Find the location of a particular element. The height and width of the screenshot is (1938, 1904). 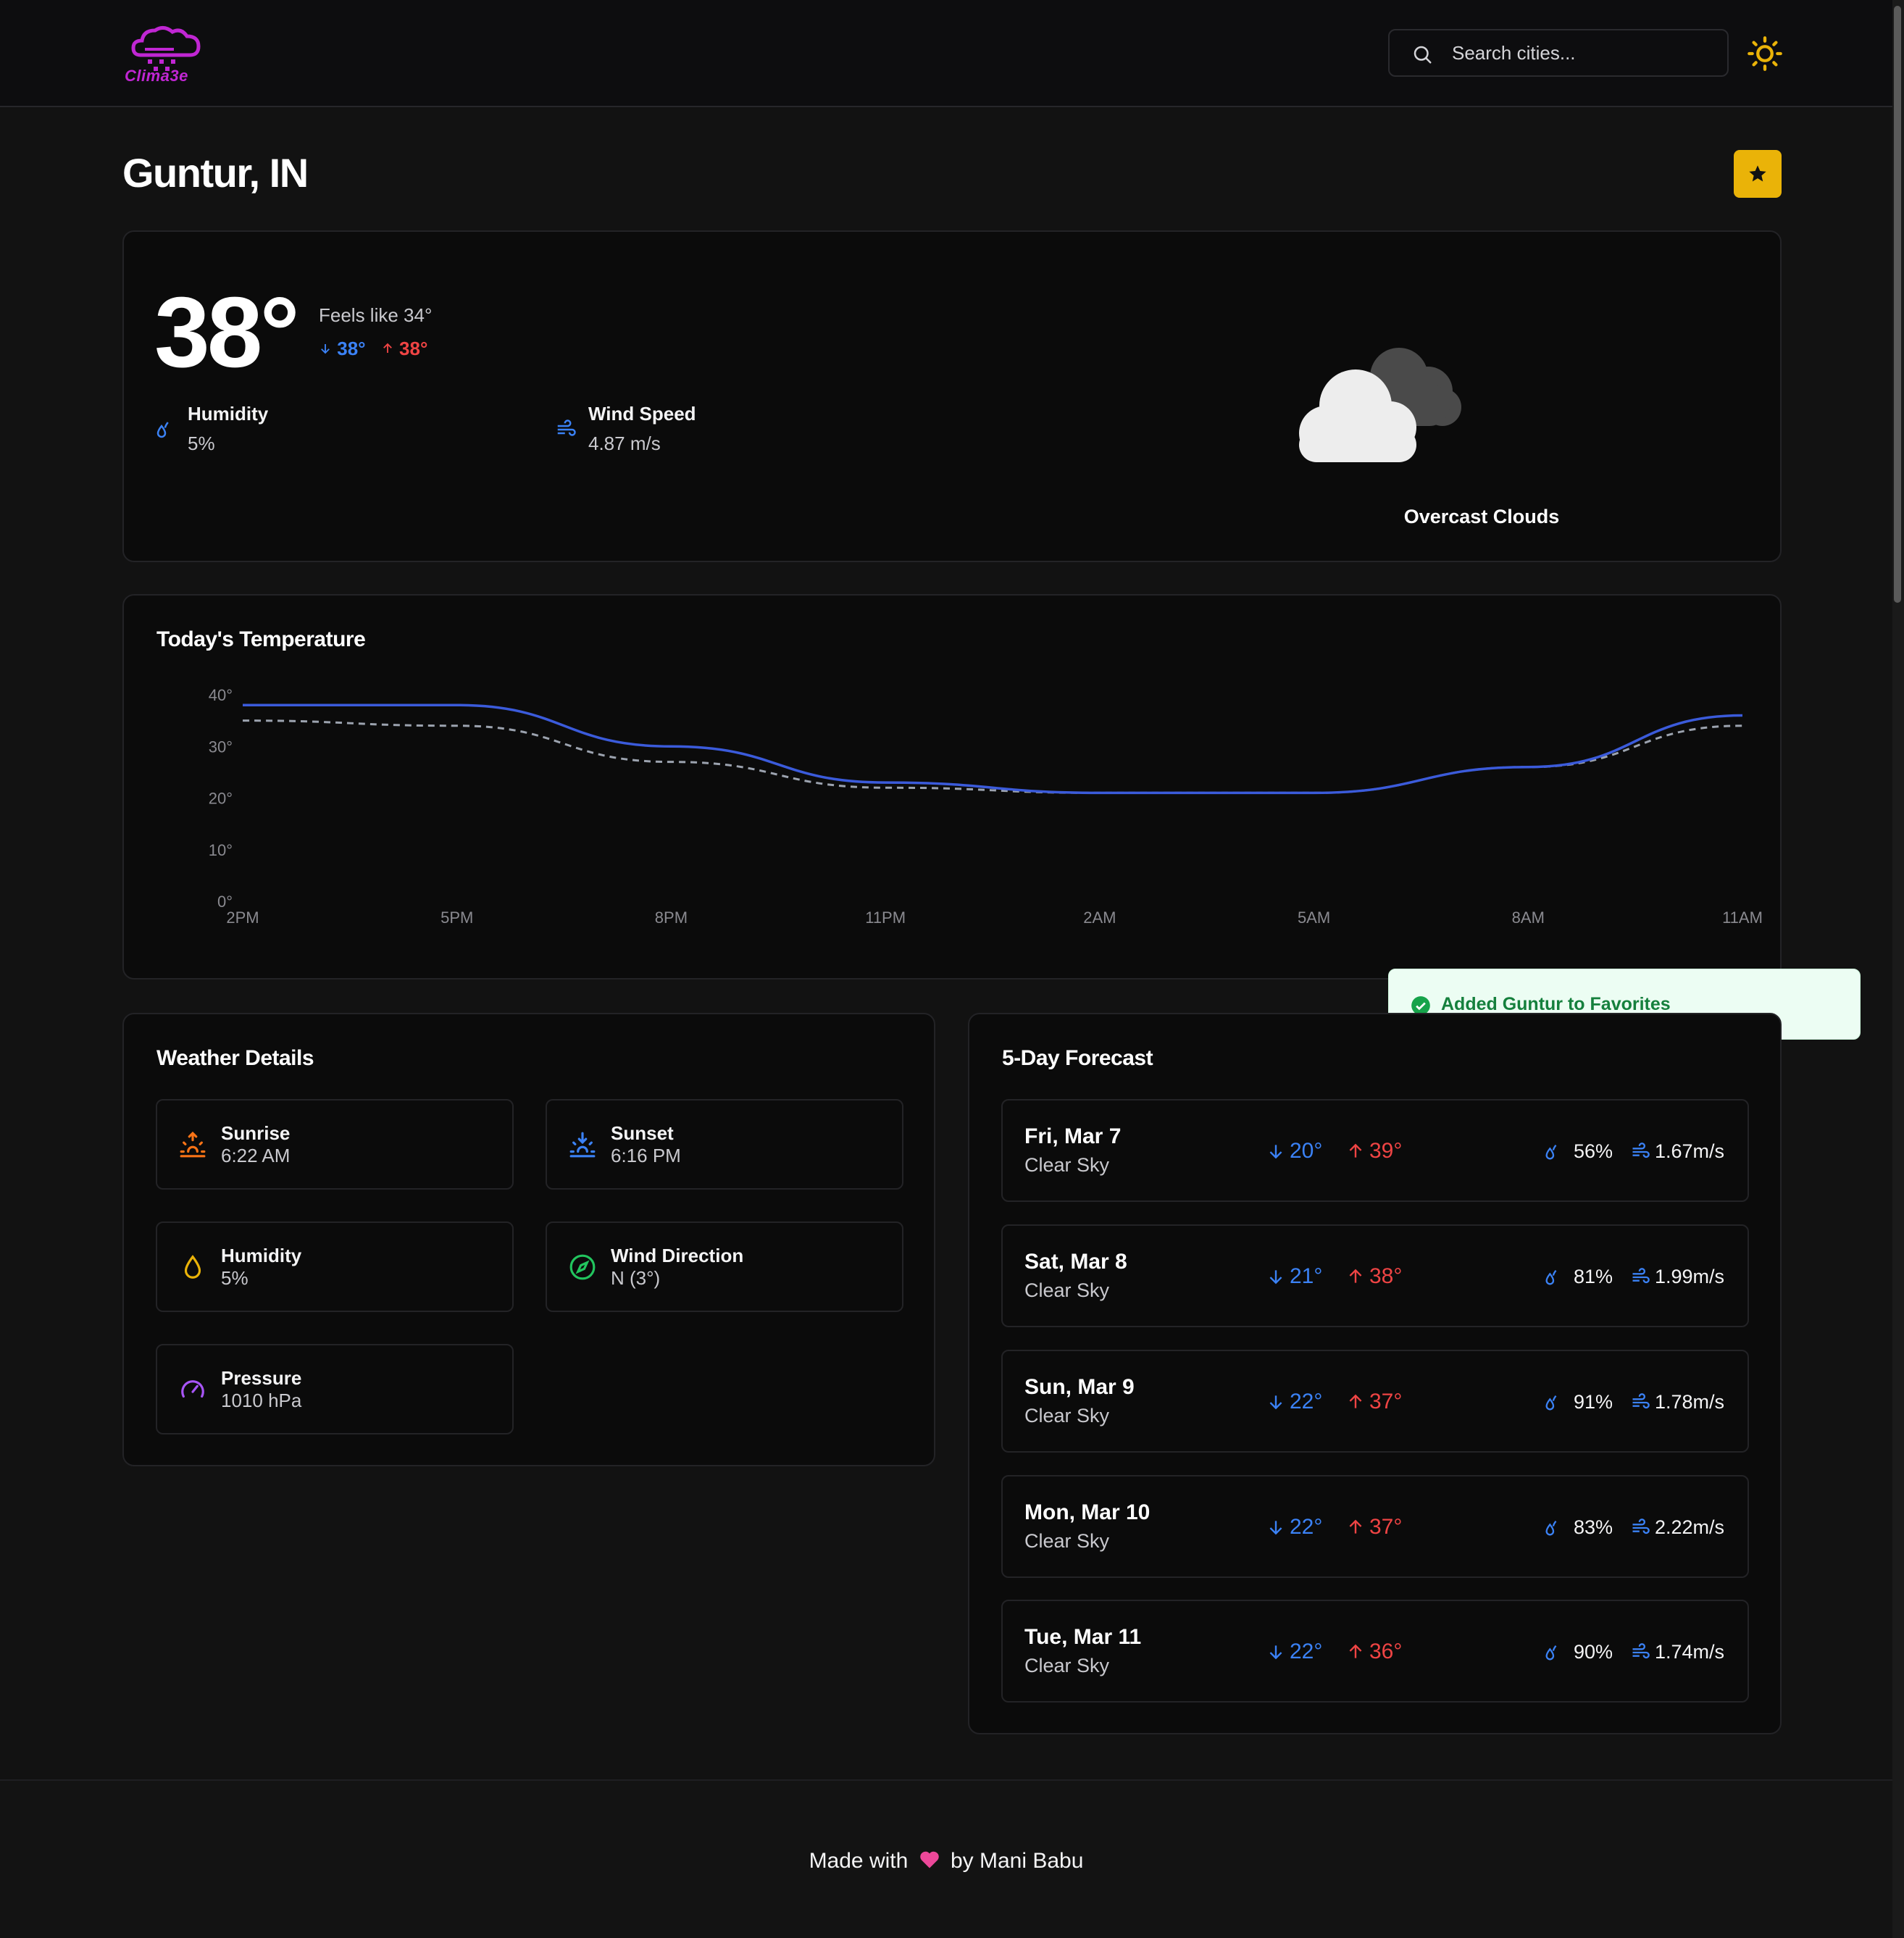

current-temperature: 38° is located at coordinates (227, 333).